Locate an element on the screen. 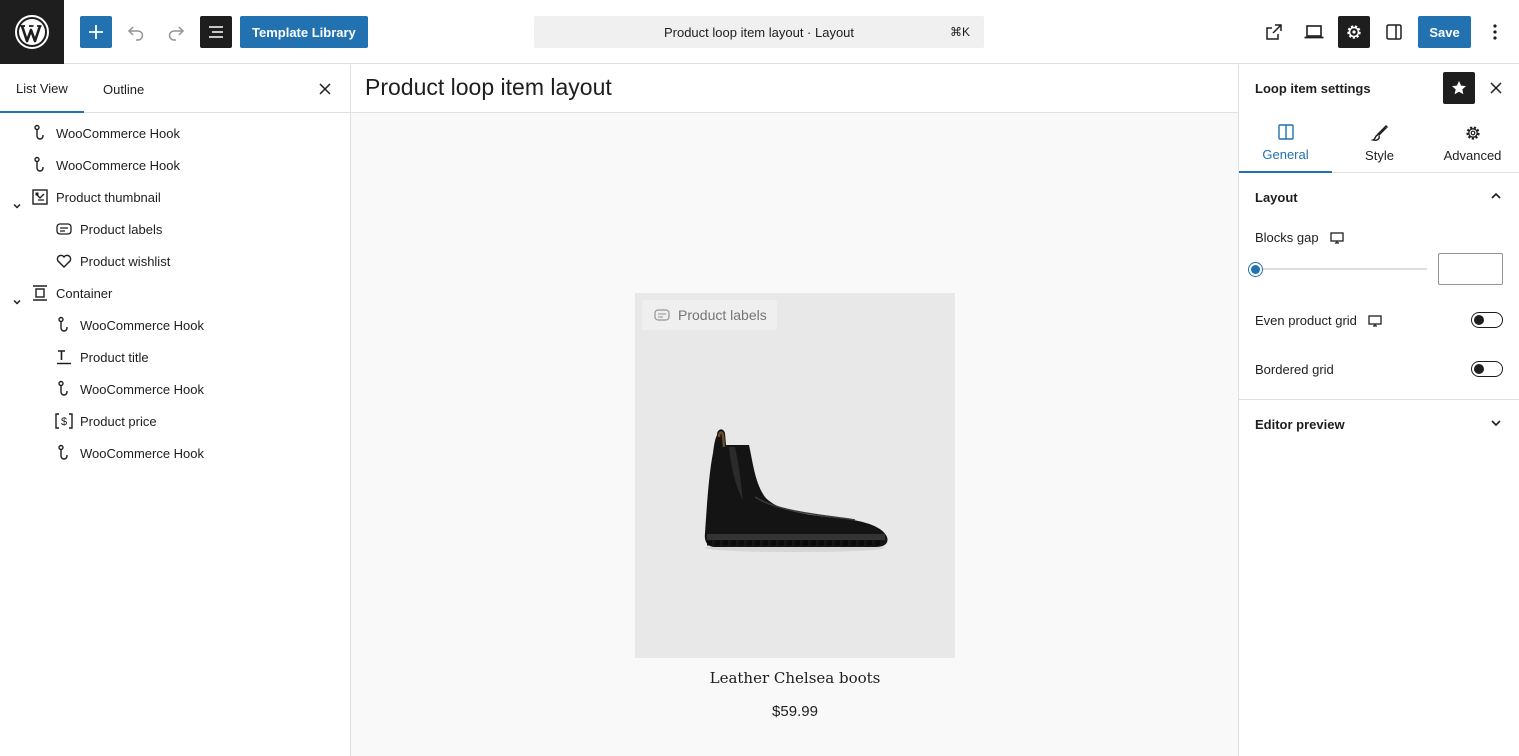  sidebar-icon is located at coordinates (1394, 32).